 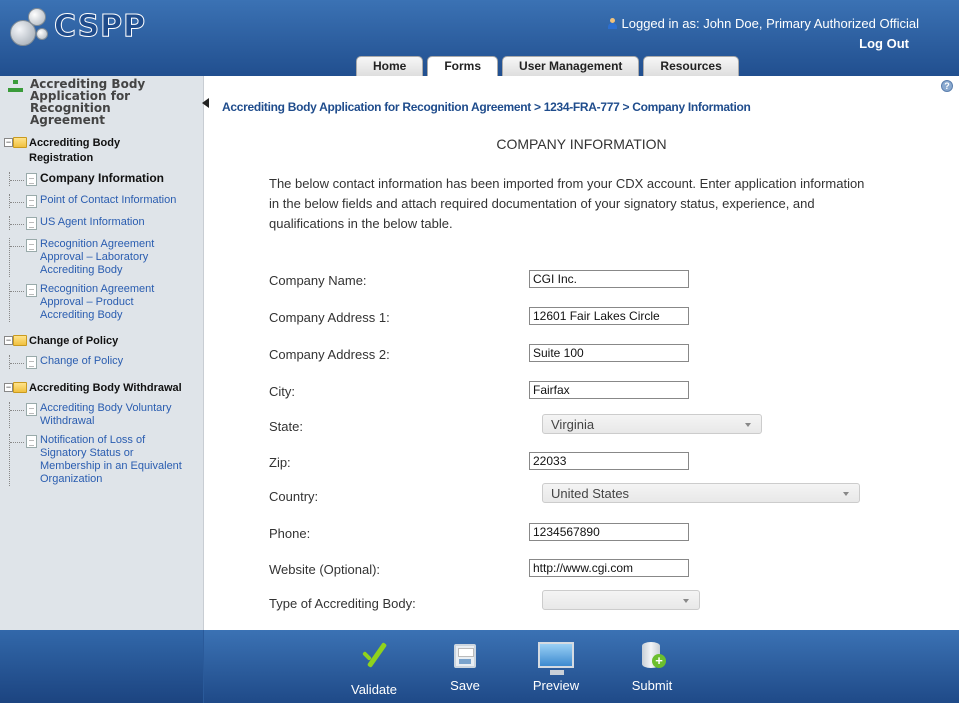 I want to click on city-row: City:, so click(x=569, y=392).